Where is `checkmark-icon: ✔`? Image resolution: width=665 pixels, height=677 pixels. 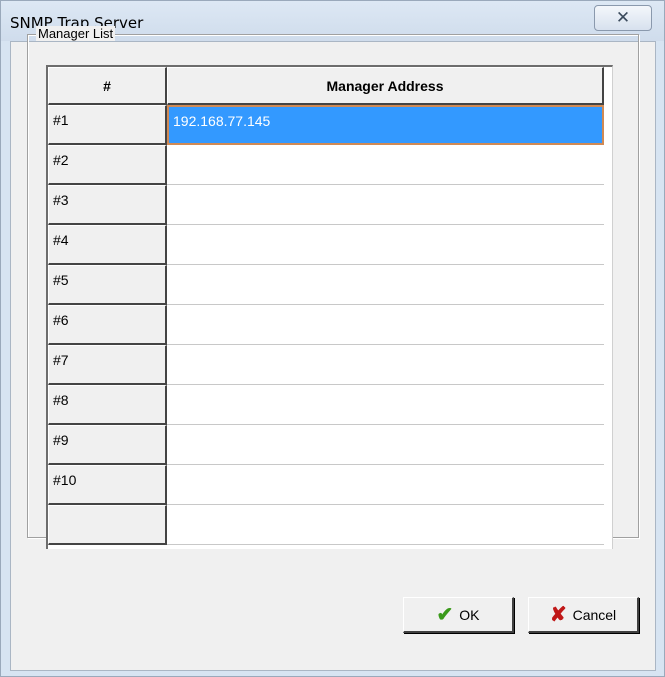
checkmark-icon: ✔ is located at coordinates (445, 615).